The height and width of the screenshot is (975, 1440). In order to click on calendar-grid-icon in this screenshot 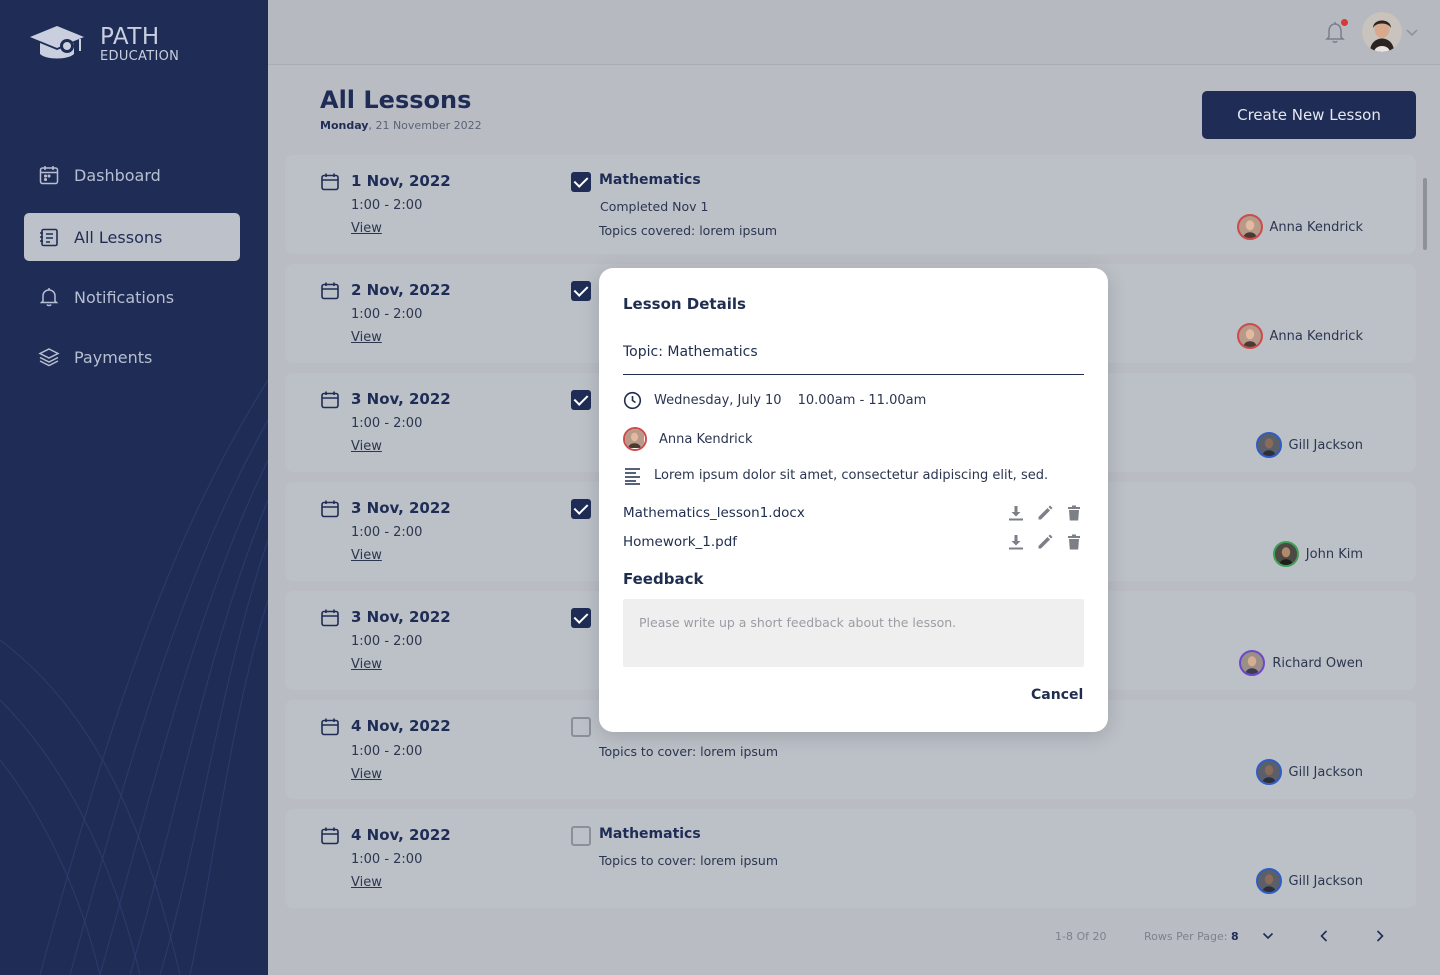, I will do `click(49, 175)`.